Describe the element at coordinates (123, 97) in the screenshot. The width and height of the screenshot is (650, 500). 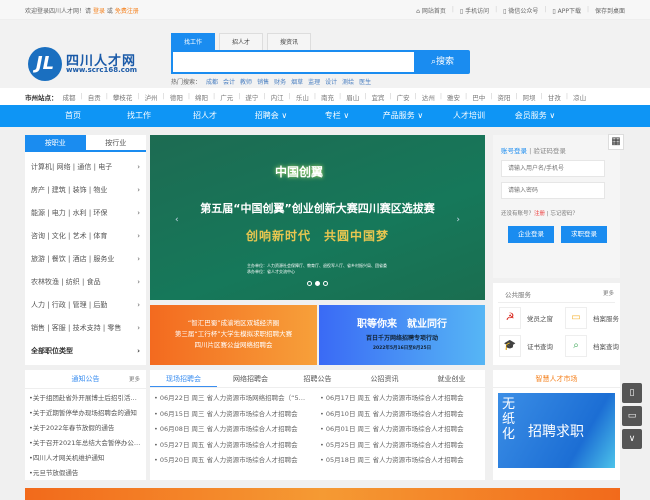
I see `city-link: 攀枝花` at that location.